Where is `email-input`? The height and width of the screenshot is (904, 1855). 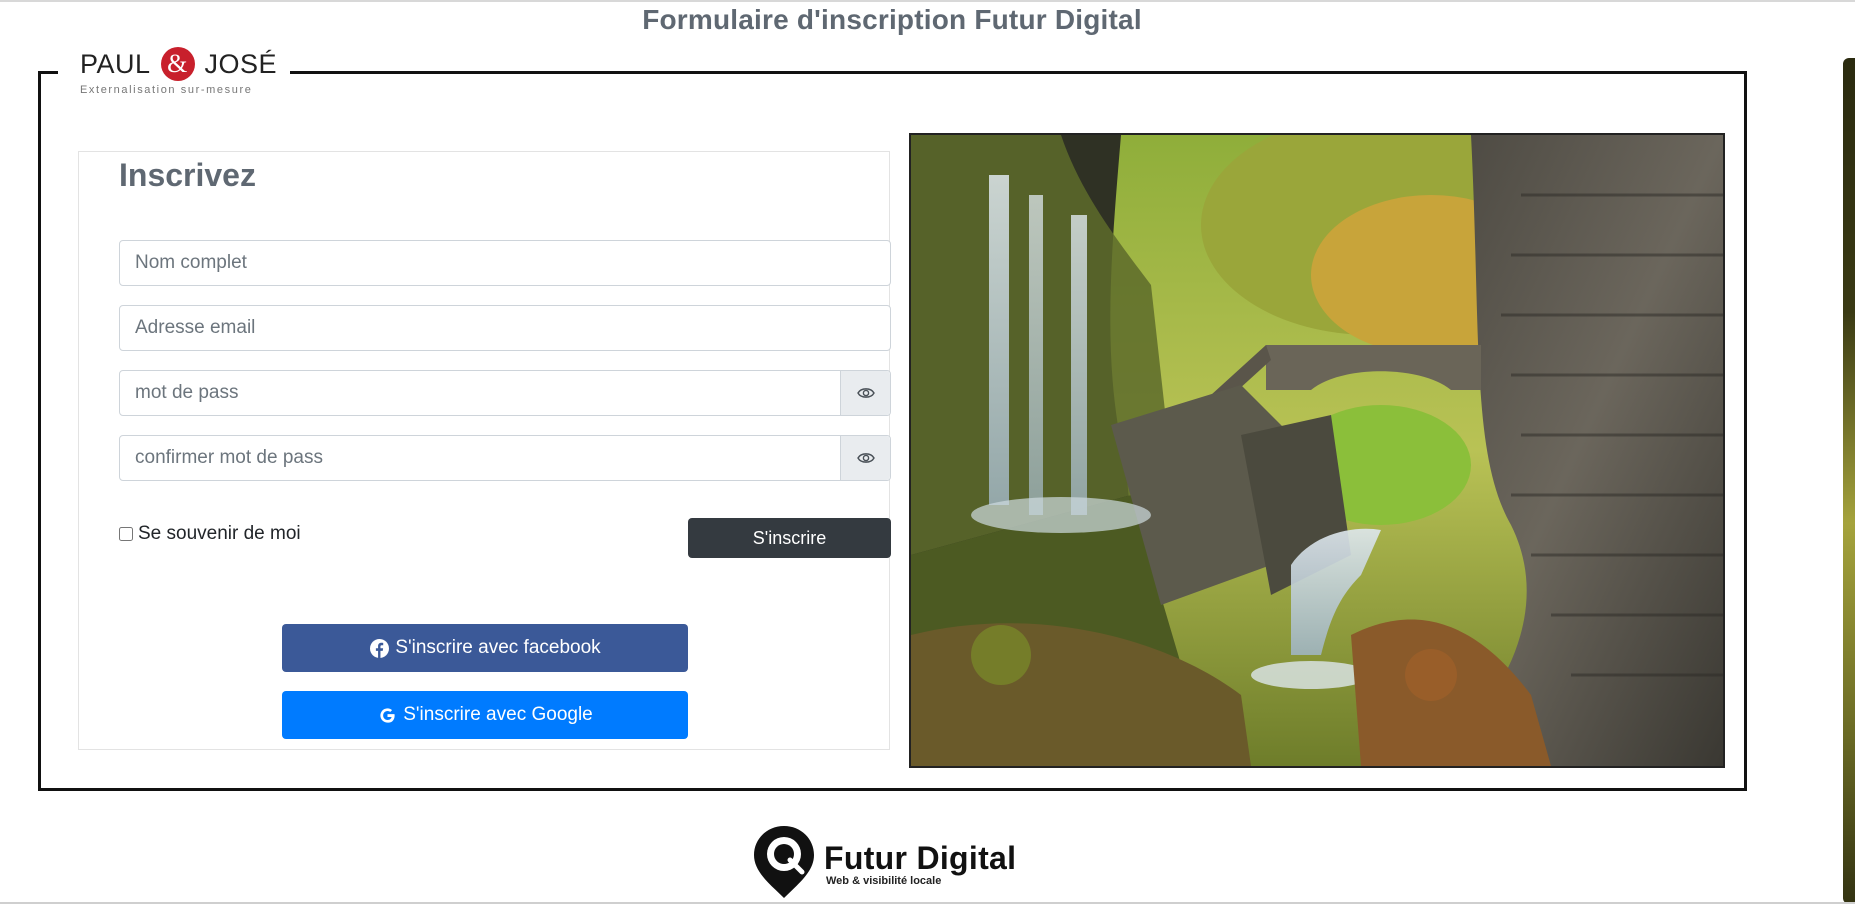
email-input is located at coordinates (505, 328).